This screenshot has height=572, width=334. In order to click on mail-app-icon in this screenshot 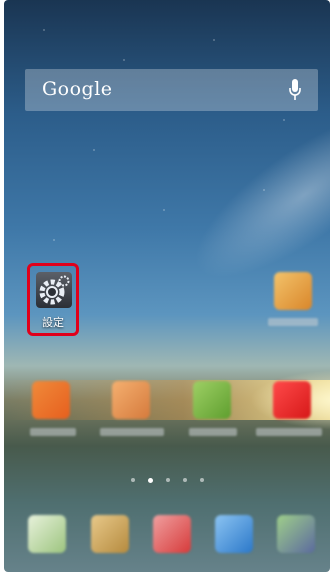, I will do `click(172, 534)`.